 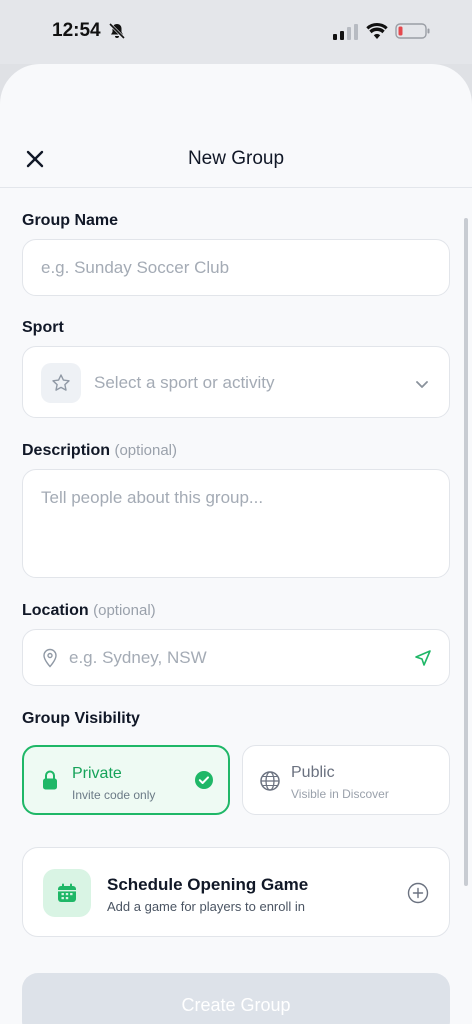 I want to click on sport-select: Select a sport or activity, so click(x=236, y=382).